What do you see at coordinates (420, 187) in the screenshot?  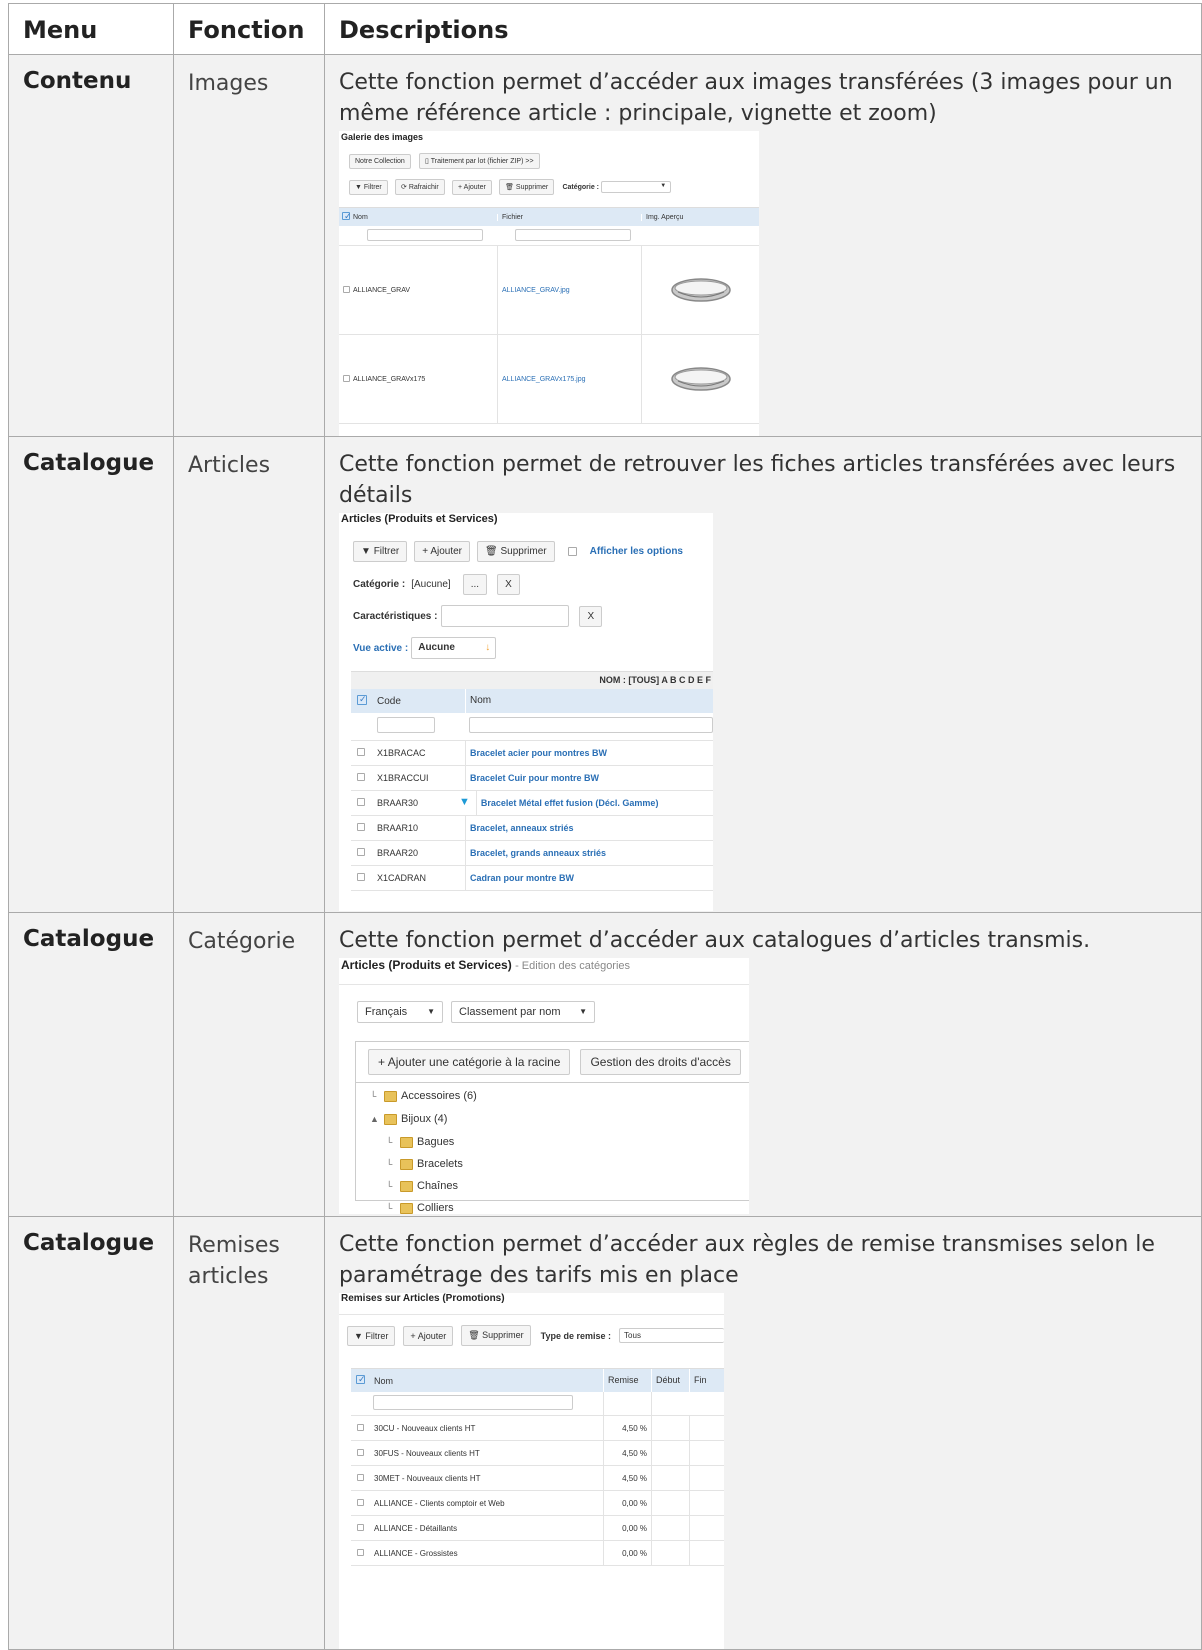 I see `refresh-button: ⟳ Rafraichir` at bounding box center [420, 187].